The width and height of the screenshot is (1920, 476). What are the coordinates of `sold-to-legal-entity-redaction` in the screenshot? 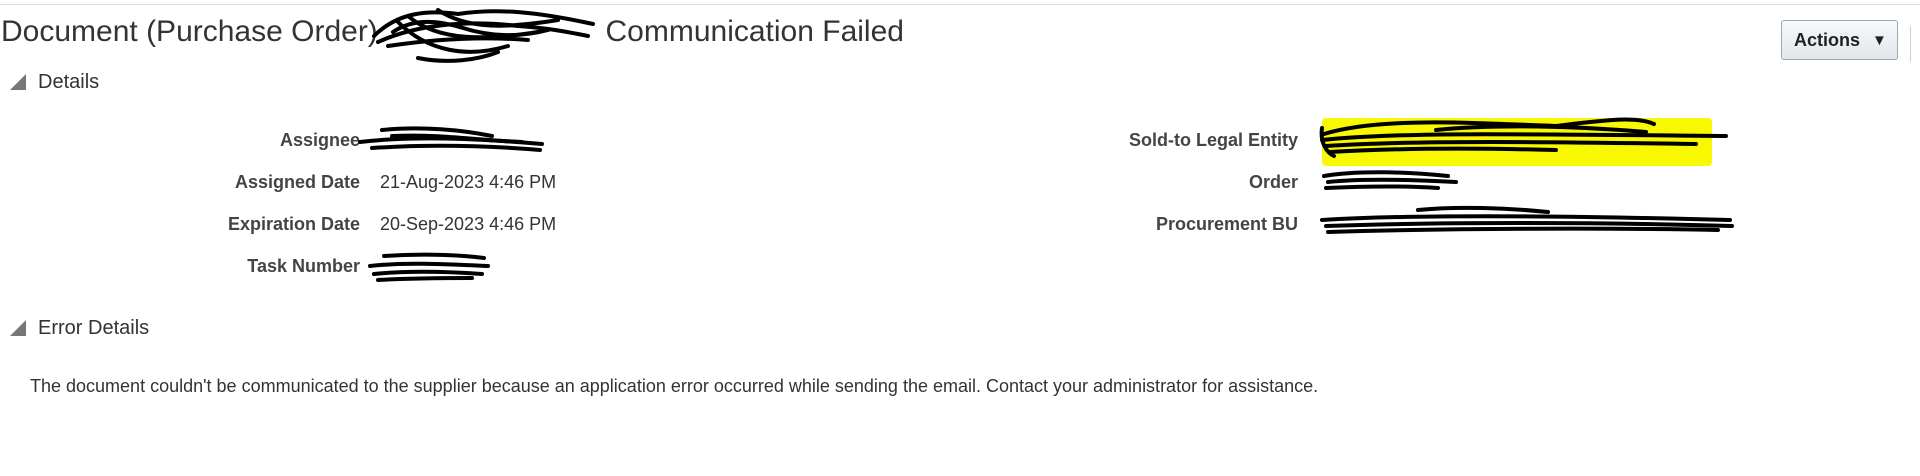 It's located at (1523, 137).